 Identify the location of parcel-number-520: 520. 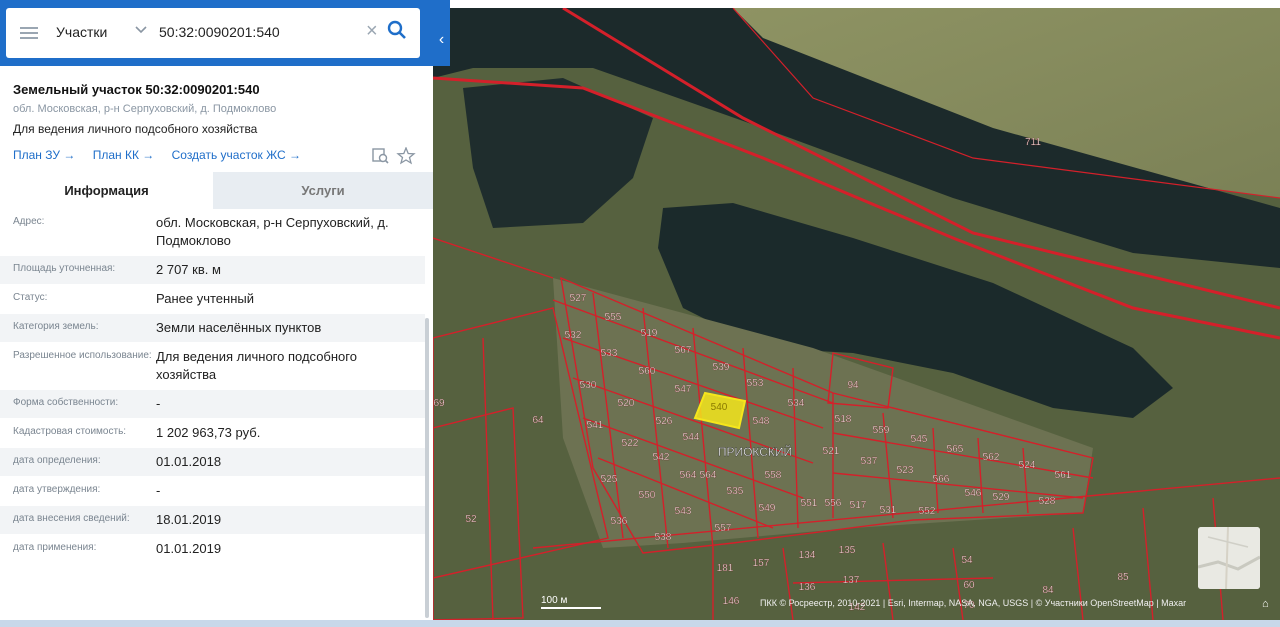
(626, 403).